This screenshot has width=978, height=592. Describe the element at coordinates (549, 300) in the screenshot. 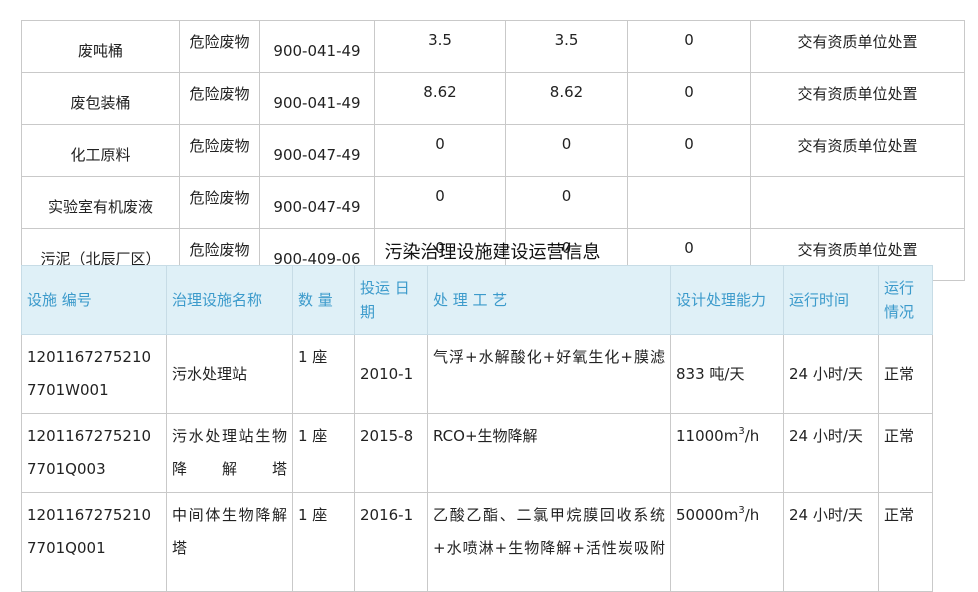

I see `header-process: 处 理 工 艺` at that location.